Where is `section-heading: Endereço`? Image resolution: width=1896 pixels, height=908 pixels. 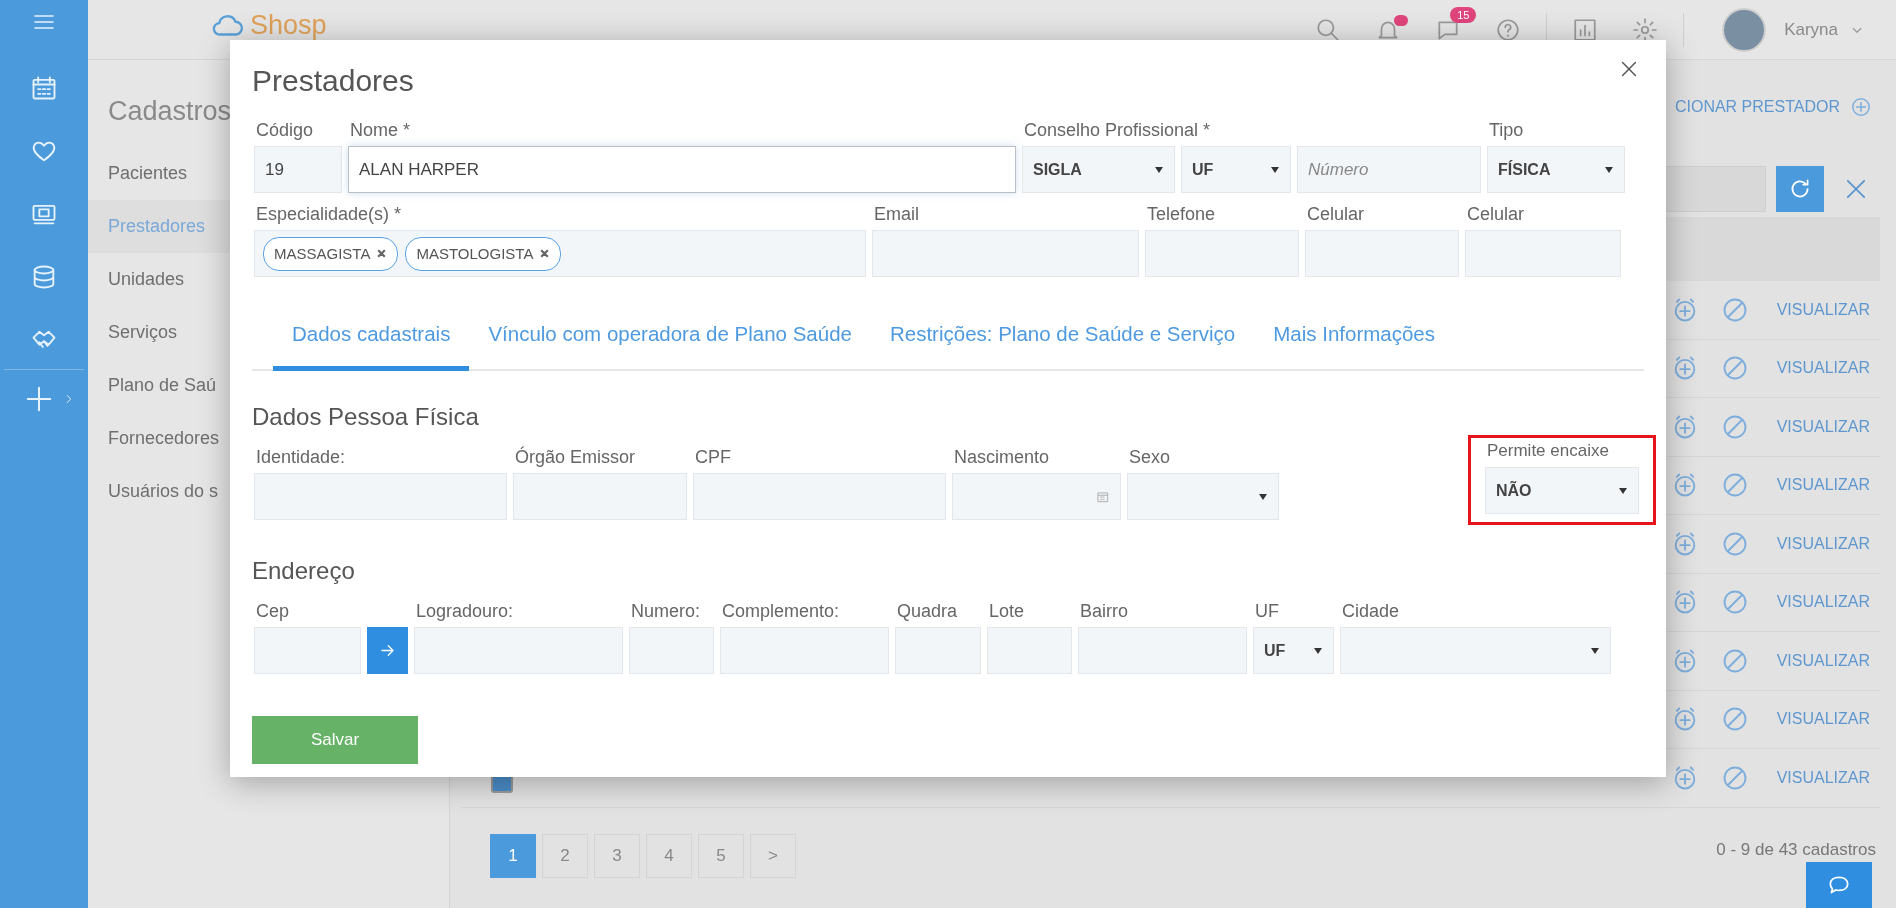 section-heading: Endereço is located at coordinates (304, 571).